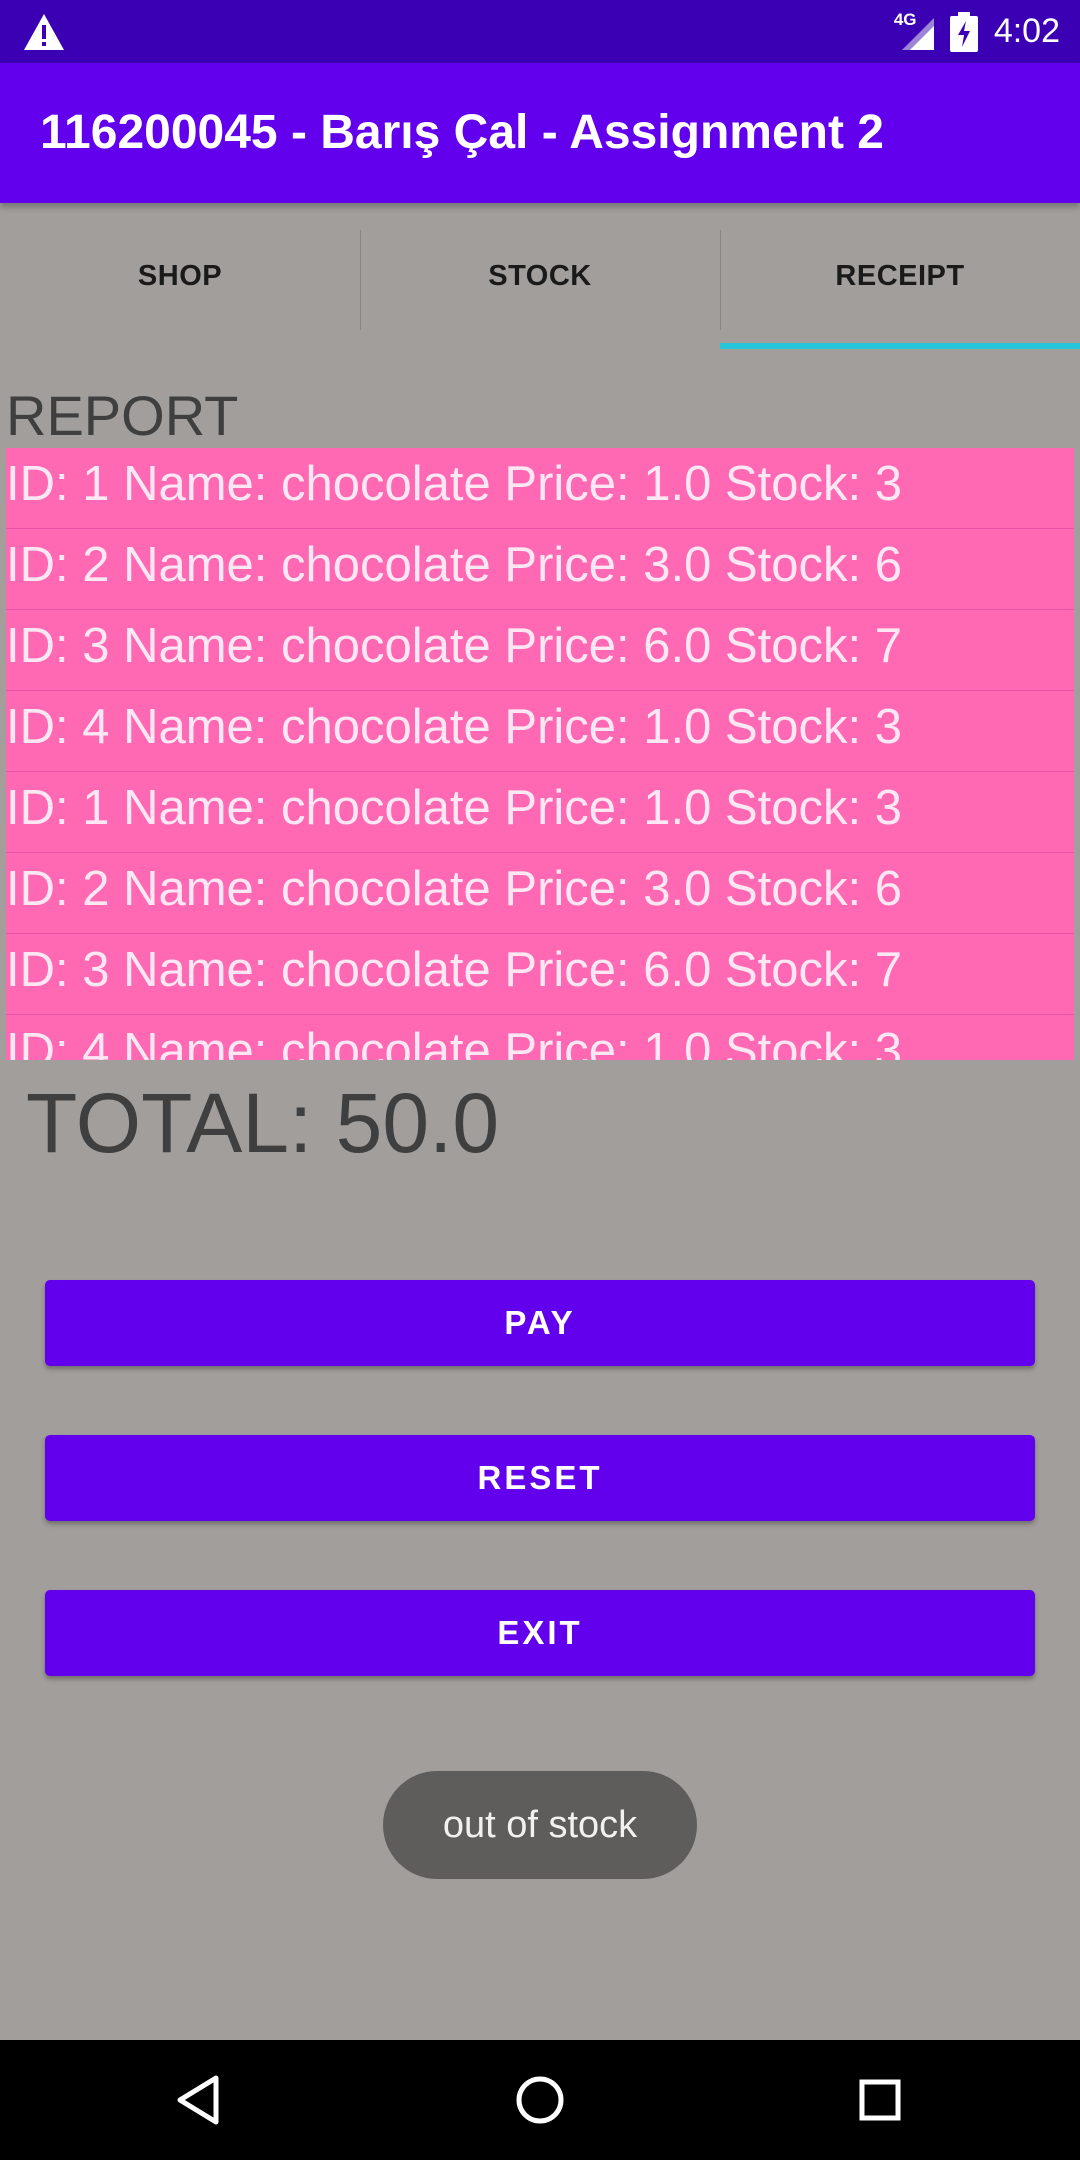  I want to click on report-label: REPORT, so click(122, 415).